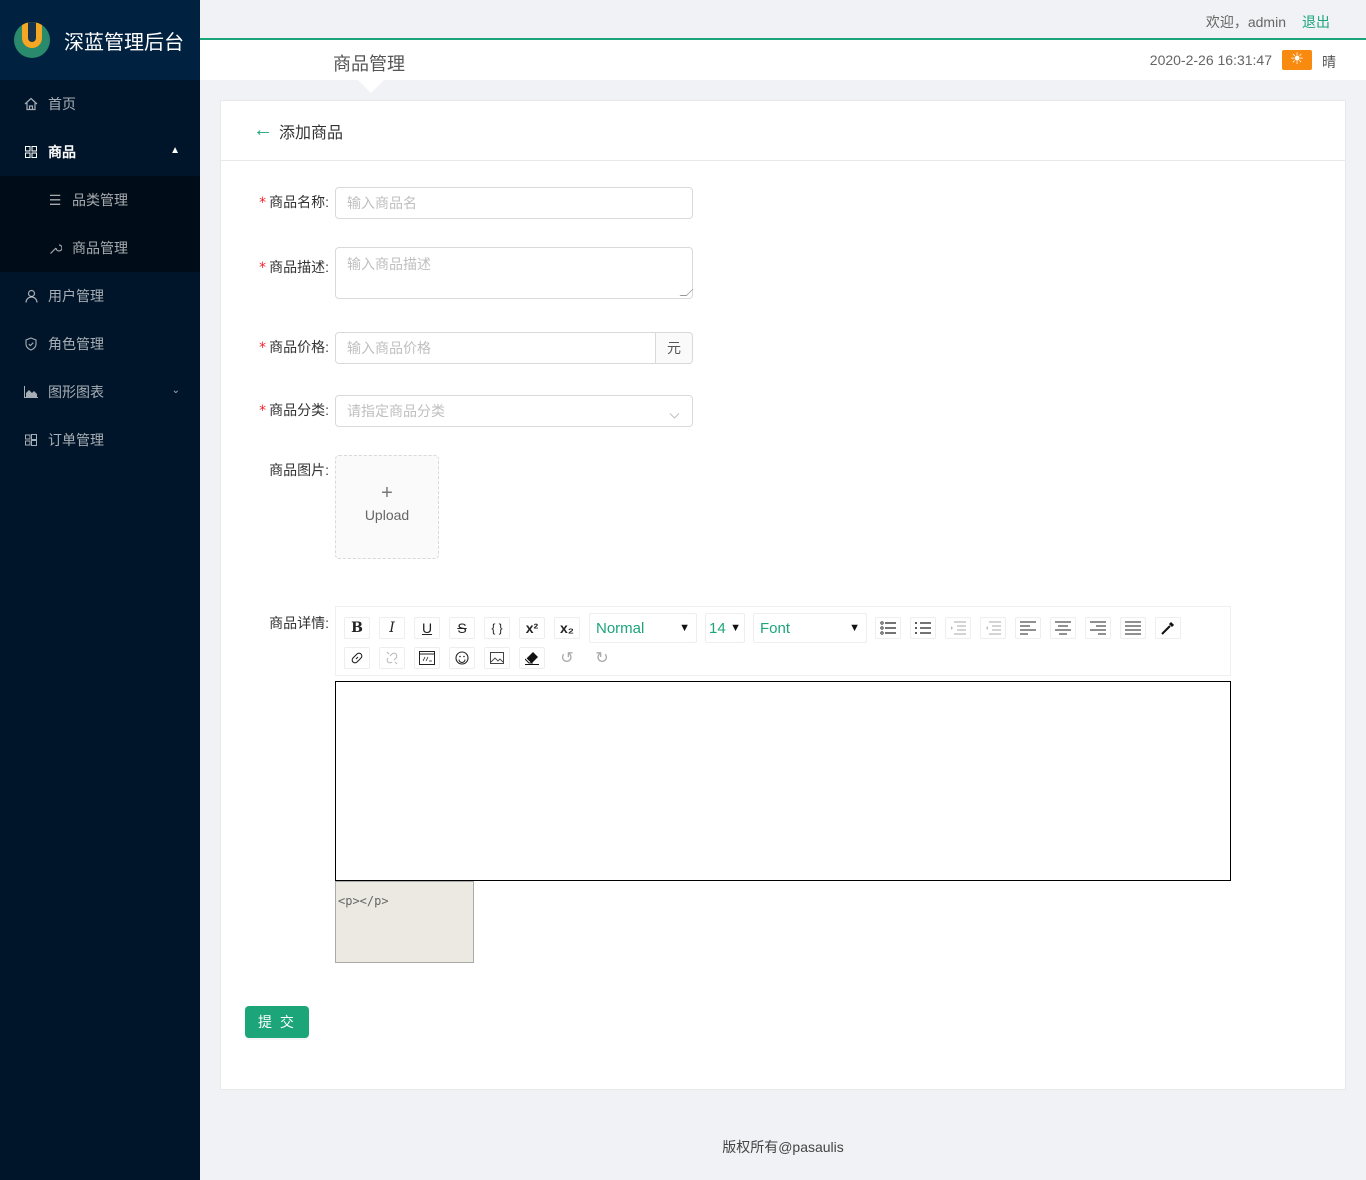 This screenshot has height=1180, width=1366. Describe the element at coordinates (602, 658) in the screenshot. I see `redo-icon: ↻` at that location.